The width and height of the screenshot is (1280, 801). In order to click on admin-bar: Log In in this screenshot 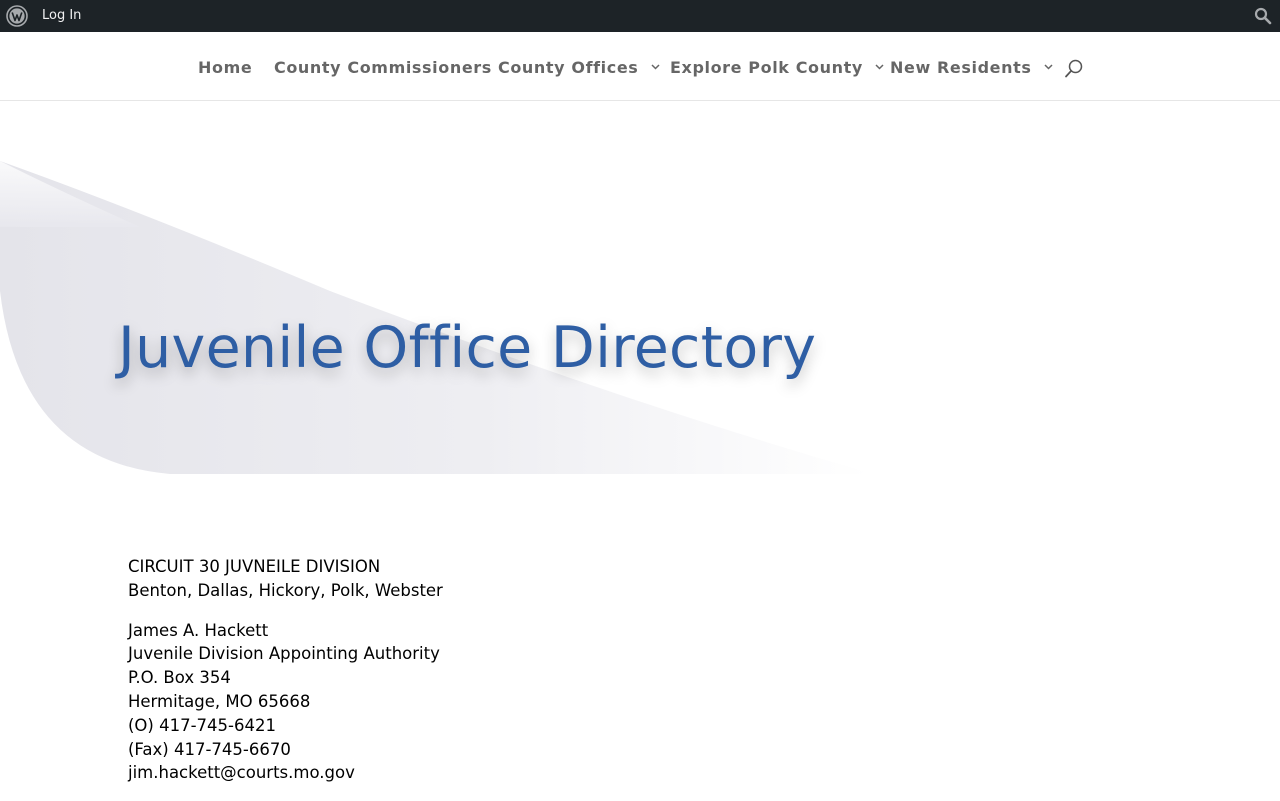, I will do `click(640, 16)`.